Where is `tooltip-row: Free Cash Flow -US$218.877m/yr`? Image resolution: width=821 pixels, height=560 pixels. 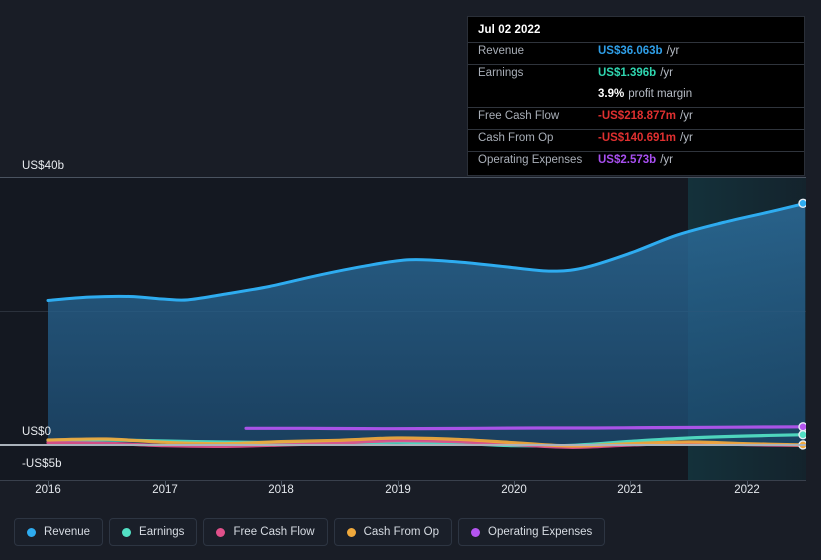 tooltip-row: Free Cash Flow -US$218.877m/yr is located at coordinates (636, 118).